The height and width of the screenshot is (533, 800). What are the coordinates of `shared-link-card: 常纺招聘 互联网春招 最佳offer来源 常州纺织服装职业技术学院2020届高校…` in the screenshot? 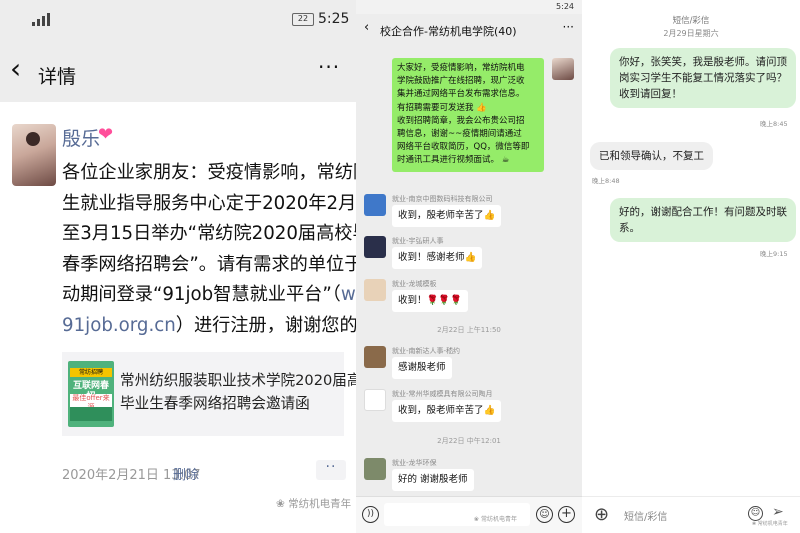 It's located at (209, 394).